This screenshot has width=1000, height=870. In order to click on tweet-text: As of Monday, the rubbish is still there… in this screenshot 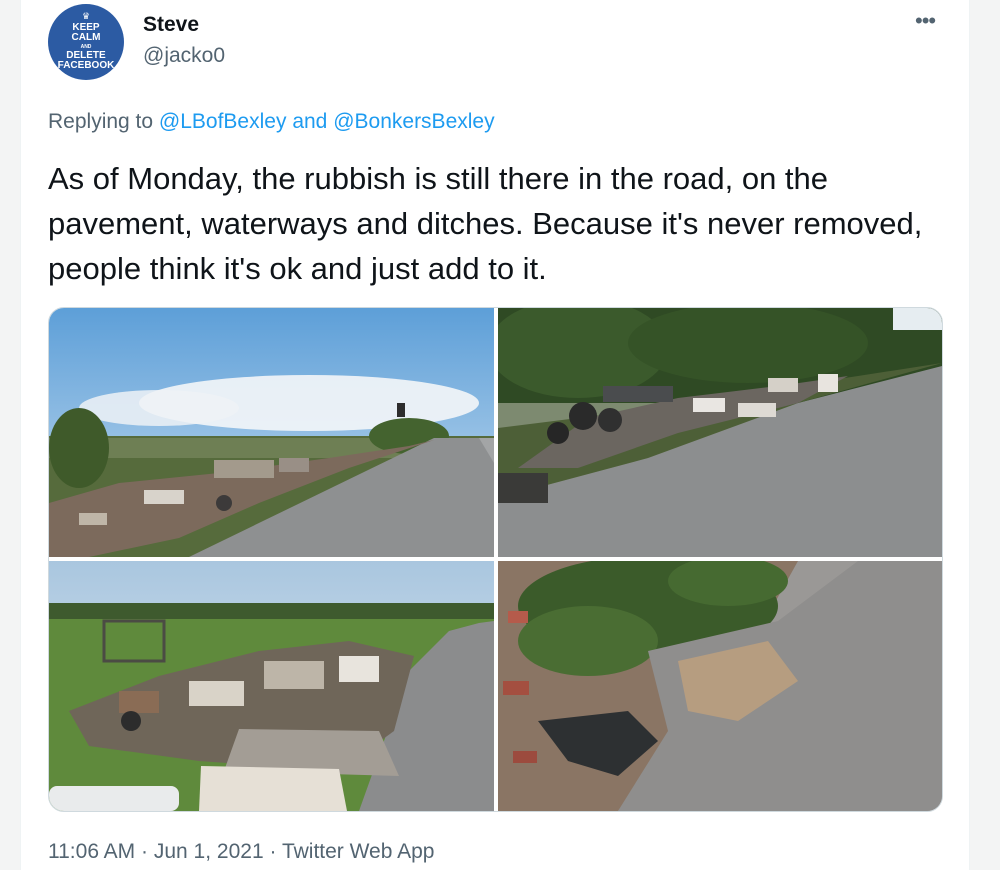, I will do `click(485, 223)`.